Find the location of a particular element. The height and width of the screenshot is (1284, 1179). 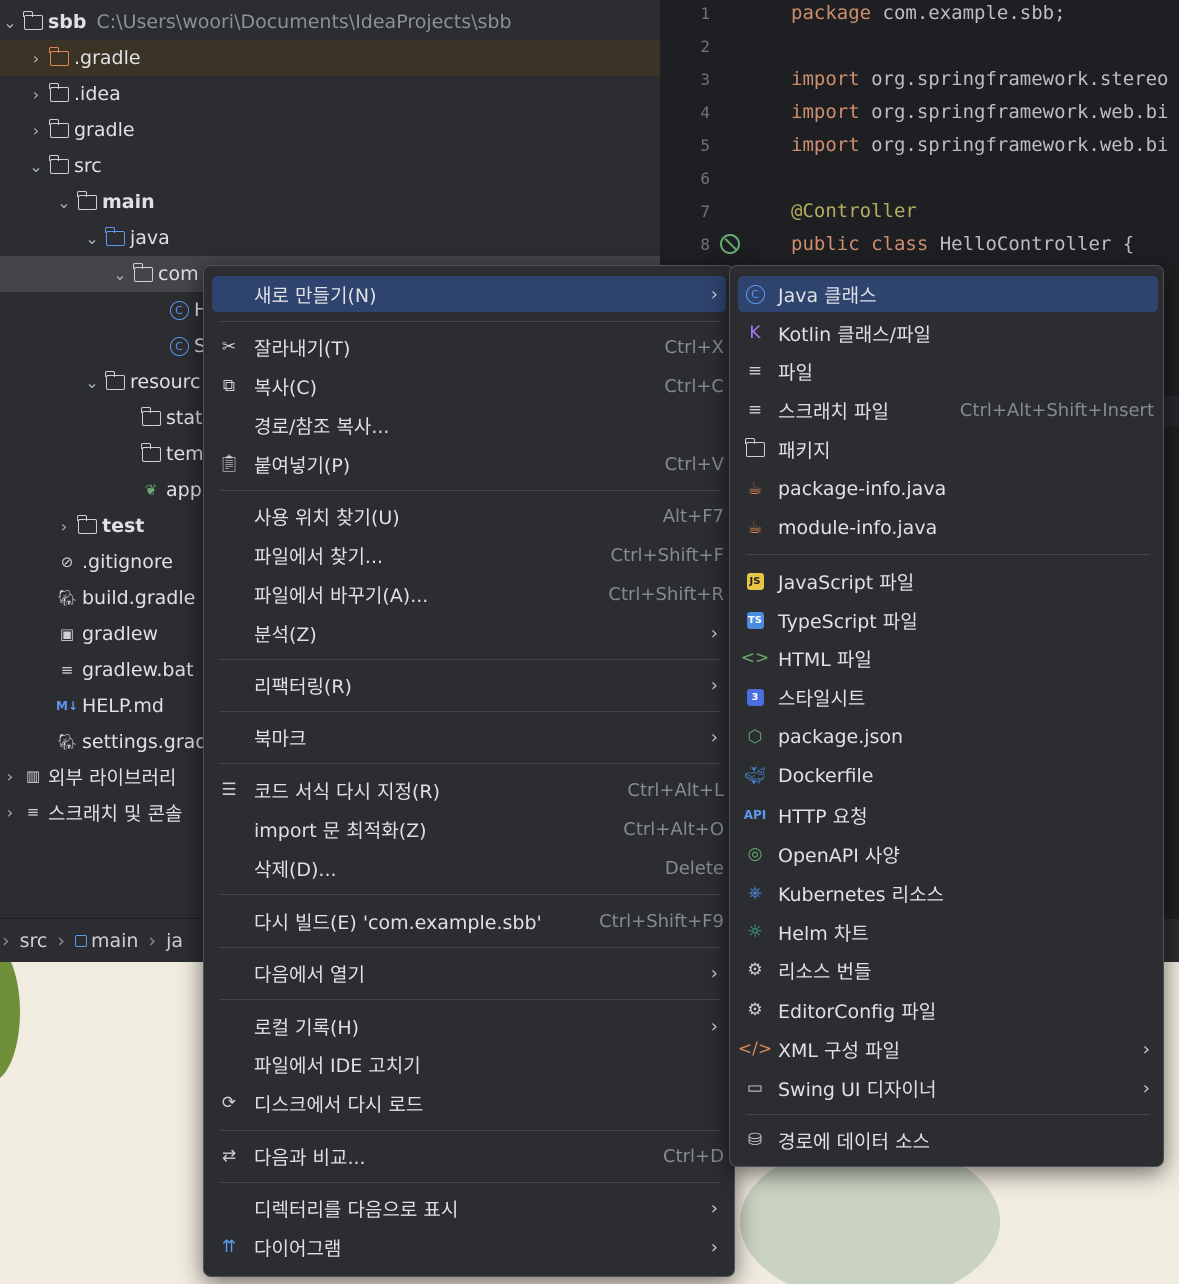

submenu-item-kotlin: K Kotlin 클래스/파일 is located at coordinates (948, 333).